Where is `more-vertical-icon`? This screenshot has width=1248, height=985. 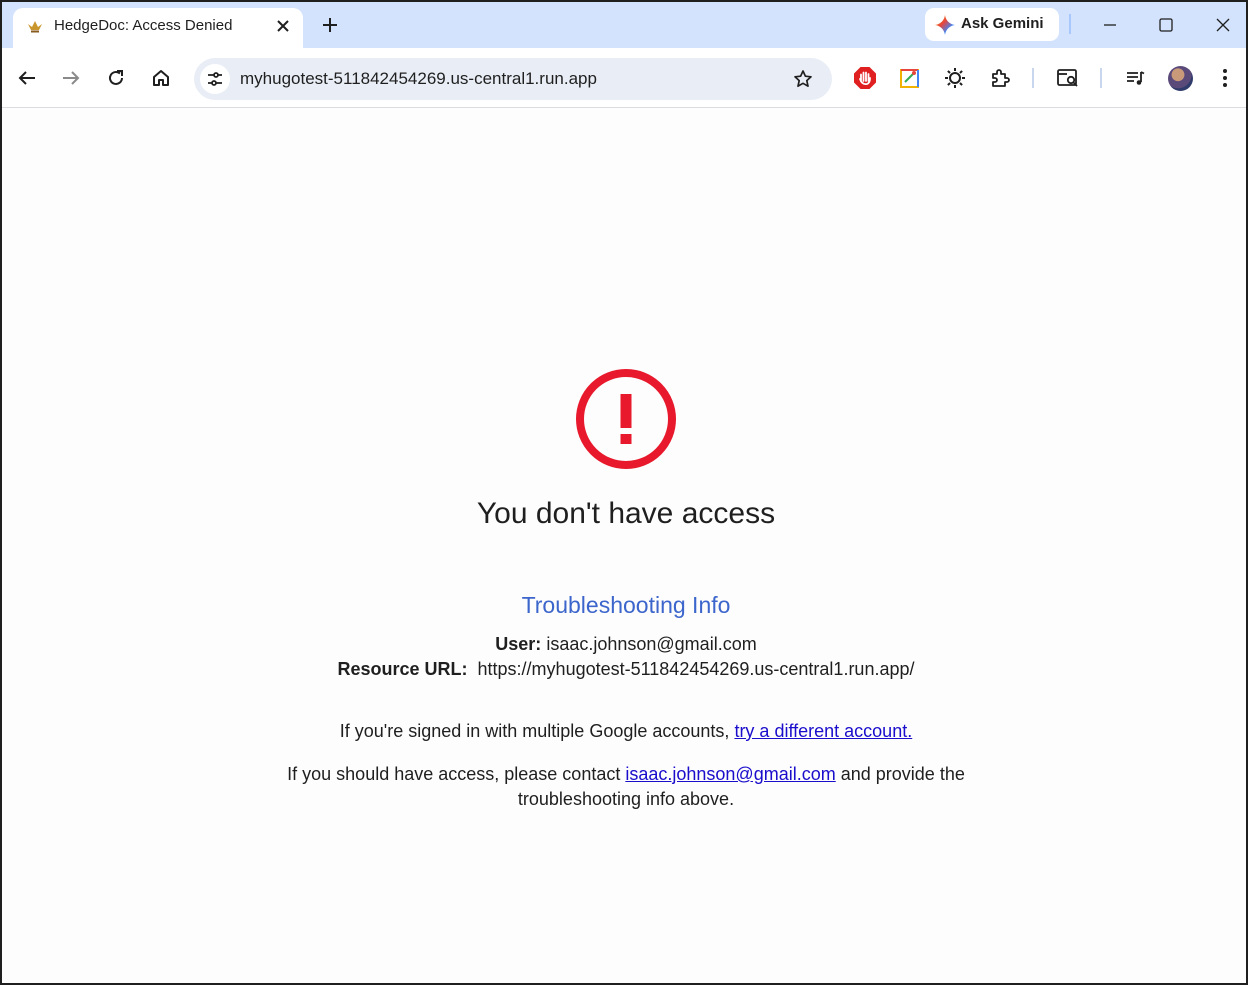 more-vertical-icon is located at coordinates (1225, 78).